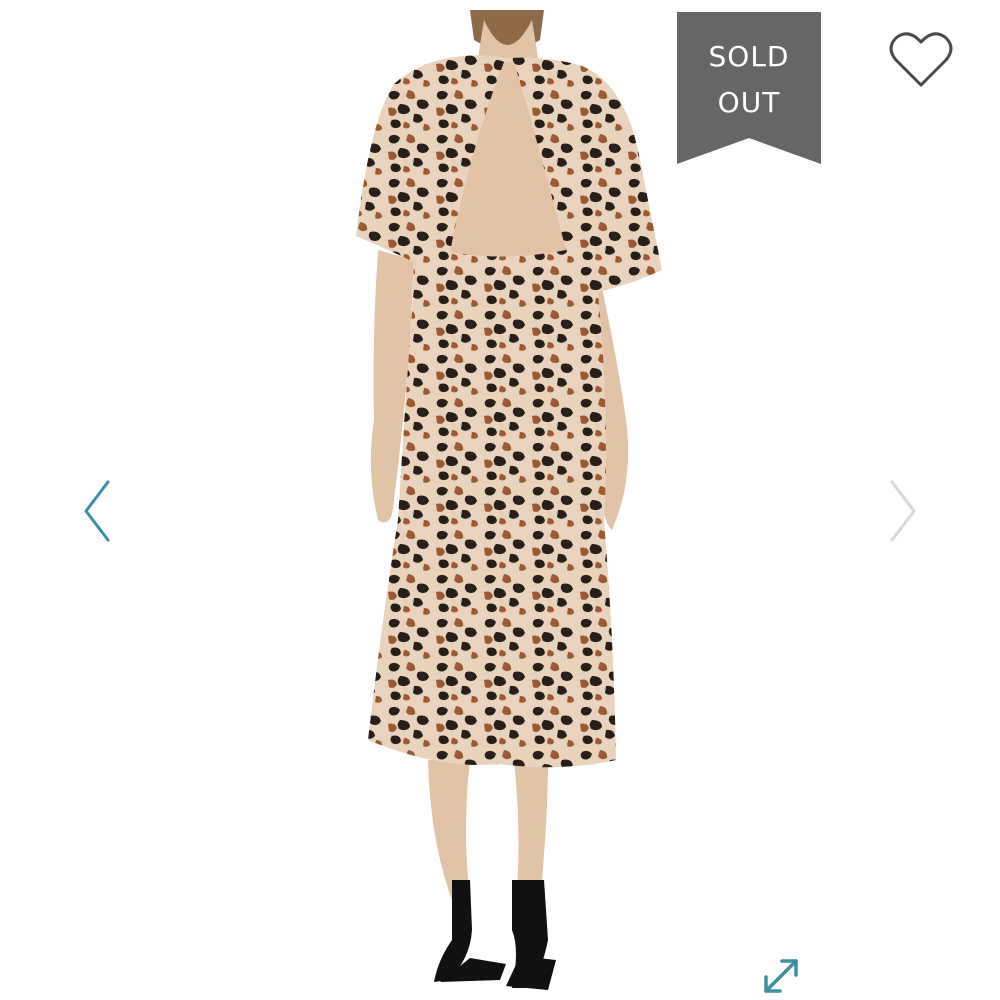 The width and height of the screenshot is (1000, 1000). Describe the element at coordinates (781, 976) in the screenshot. I see `expand-icon` at that location.